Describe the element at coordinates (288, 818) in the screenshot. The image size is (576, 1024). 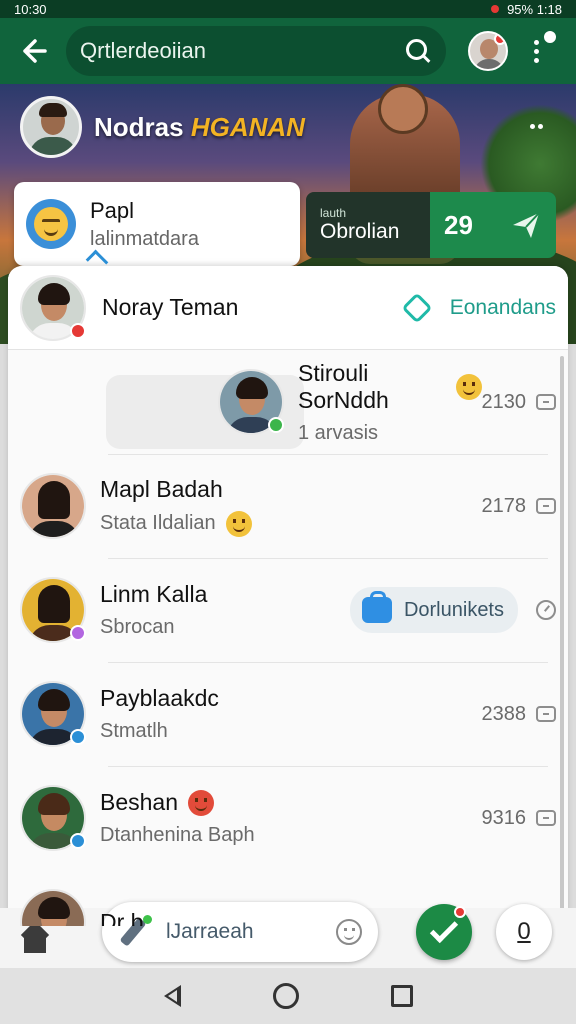
I see `list-item: Beshan Dtanhenina Baph 9316` at that location.